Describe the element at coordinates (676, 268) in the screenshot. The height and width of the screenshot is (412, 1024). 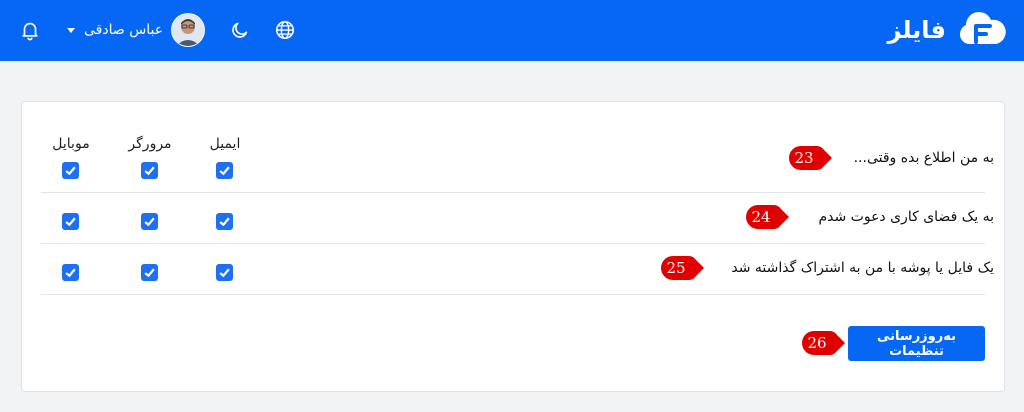
I see `marker-label: 25` at that location.